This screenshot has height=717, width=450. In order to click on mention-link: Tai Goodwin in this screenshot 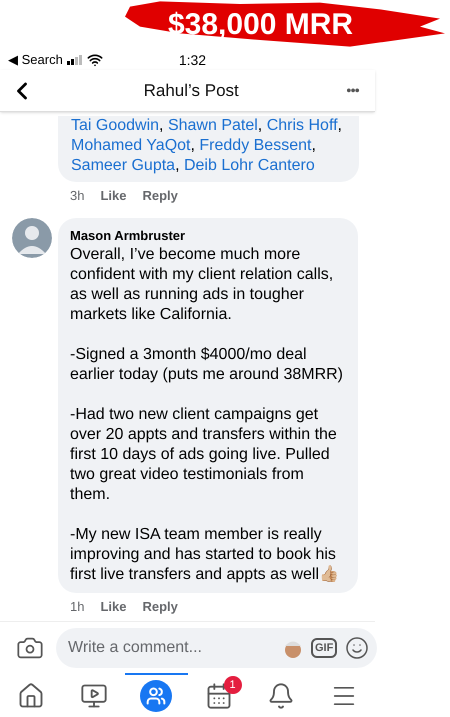, I will do `click(115, 125)`.